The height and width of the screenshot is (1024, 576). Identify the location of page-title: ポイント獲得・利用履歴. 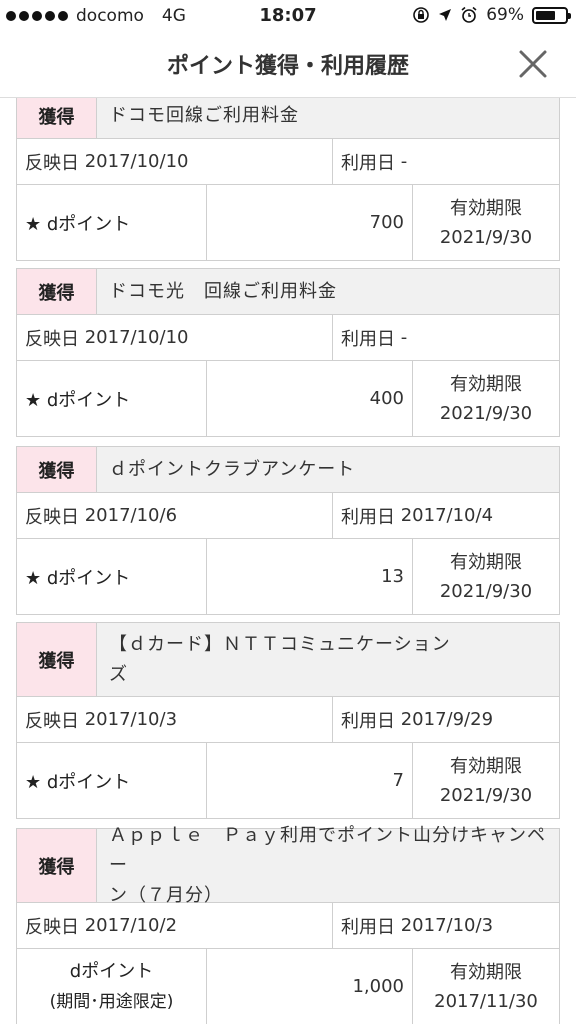
(287, 66).